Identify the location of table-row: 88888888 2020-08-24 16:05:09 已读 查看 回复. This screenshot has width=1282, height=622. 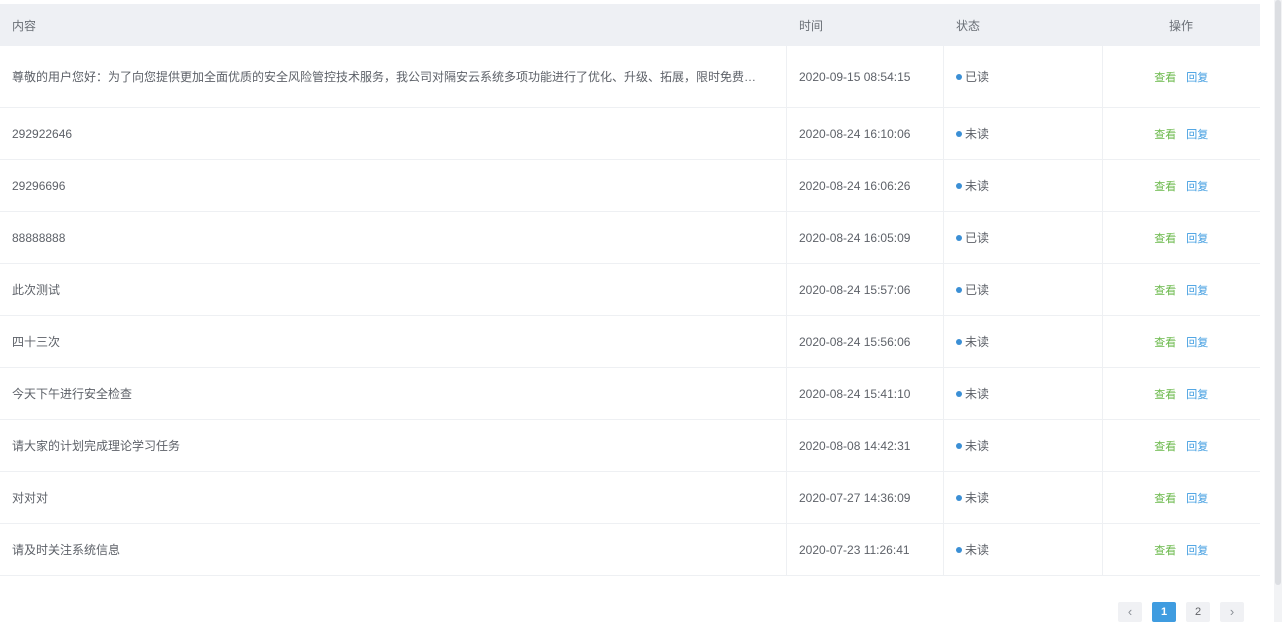
(630, 237).